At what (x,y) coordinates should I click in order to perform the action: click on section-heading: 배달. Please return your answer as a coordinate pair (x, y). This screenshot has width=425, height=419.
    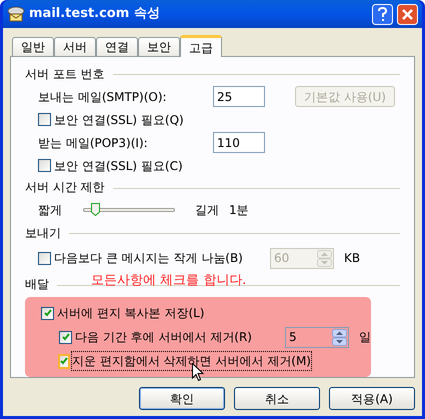
    Looking at the image, I should click on (37, 285).